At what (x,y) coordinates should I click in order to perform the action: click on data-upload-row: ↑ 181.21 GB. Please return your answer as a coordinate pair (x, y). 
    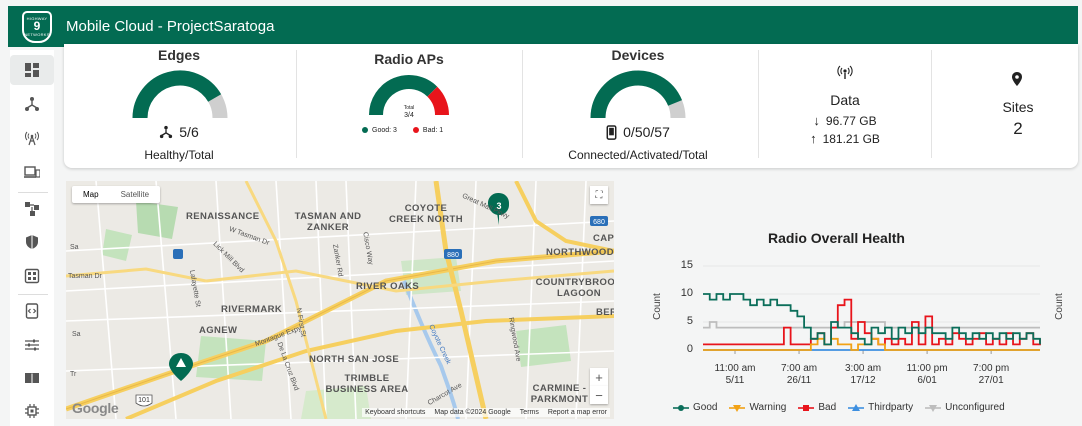
    Looking at the image, I should click on (845, 138).